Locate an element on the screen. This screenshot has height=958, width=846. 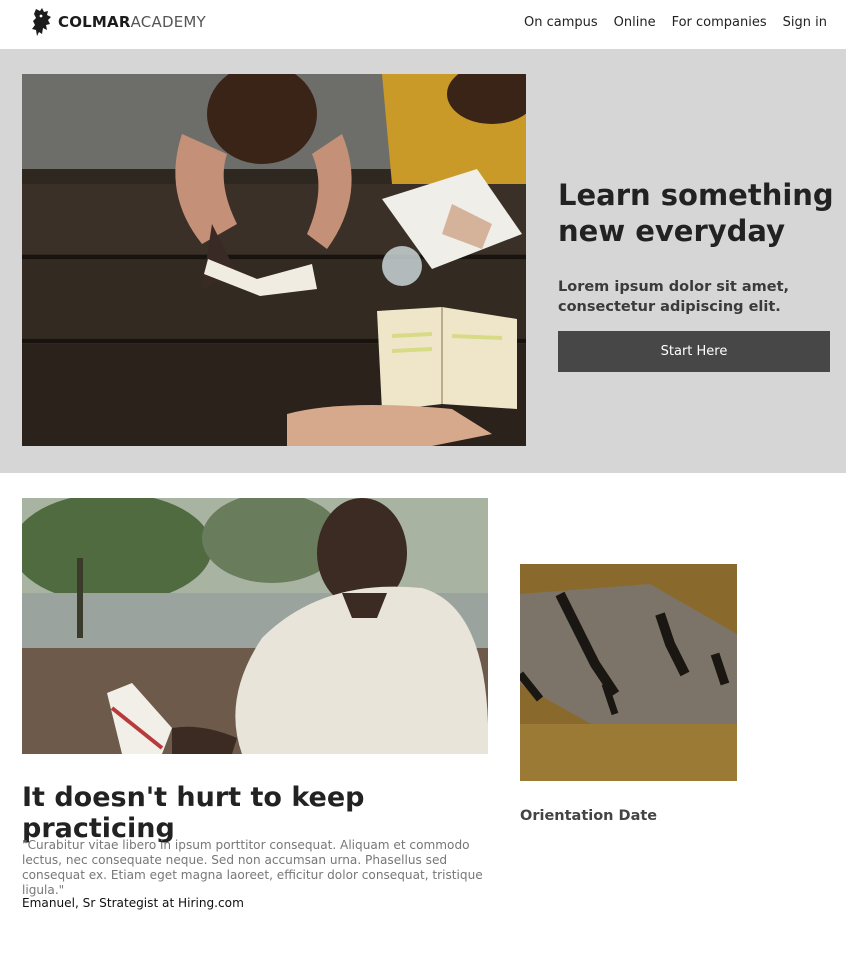
logo-text: COLMARACADEMY is located at coordinates (132, 22).